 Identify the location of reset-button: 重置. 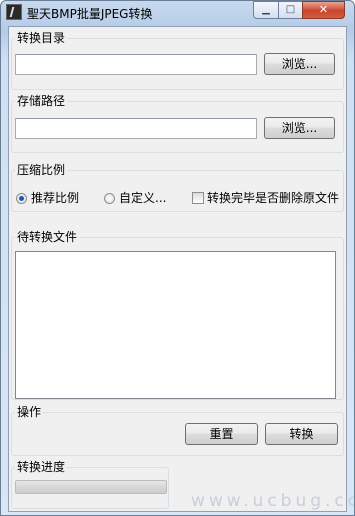
(221, 434).